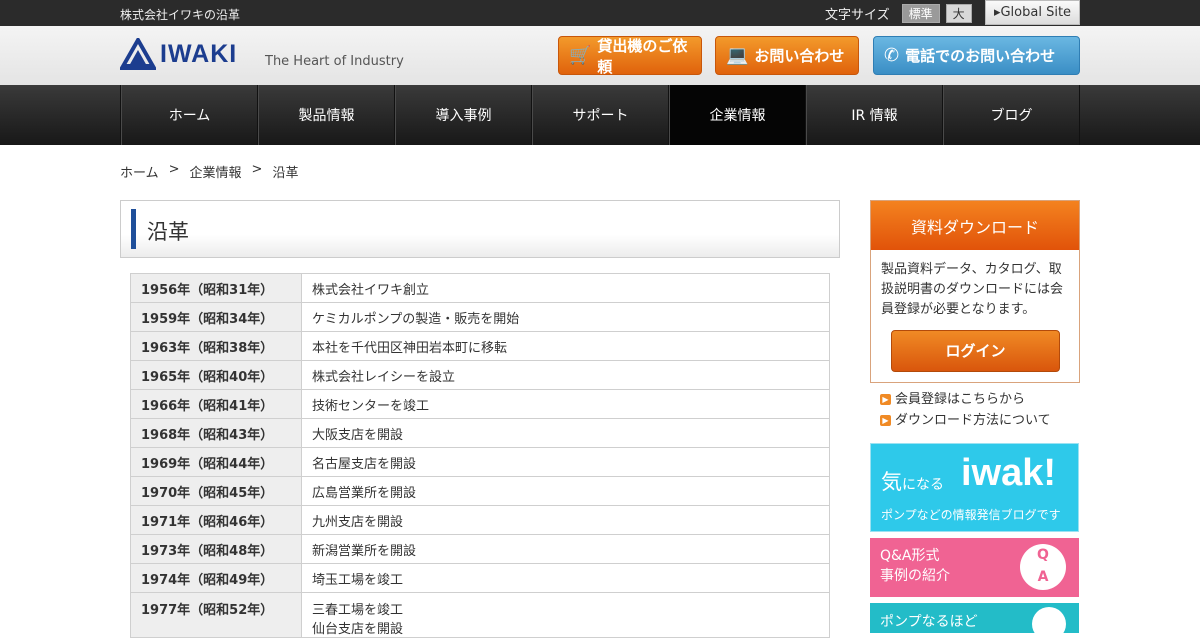 The width and height of the screenshot is (1200, 641). I want to click on download-howto-label: ダウンロード方法について, so click(973, 420).